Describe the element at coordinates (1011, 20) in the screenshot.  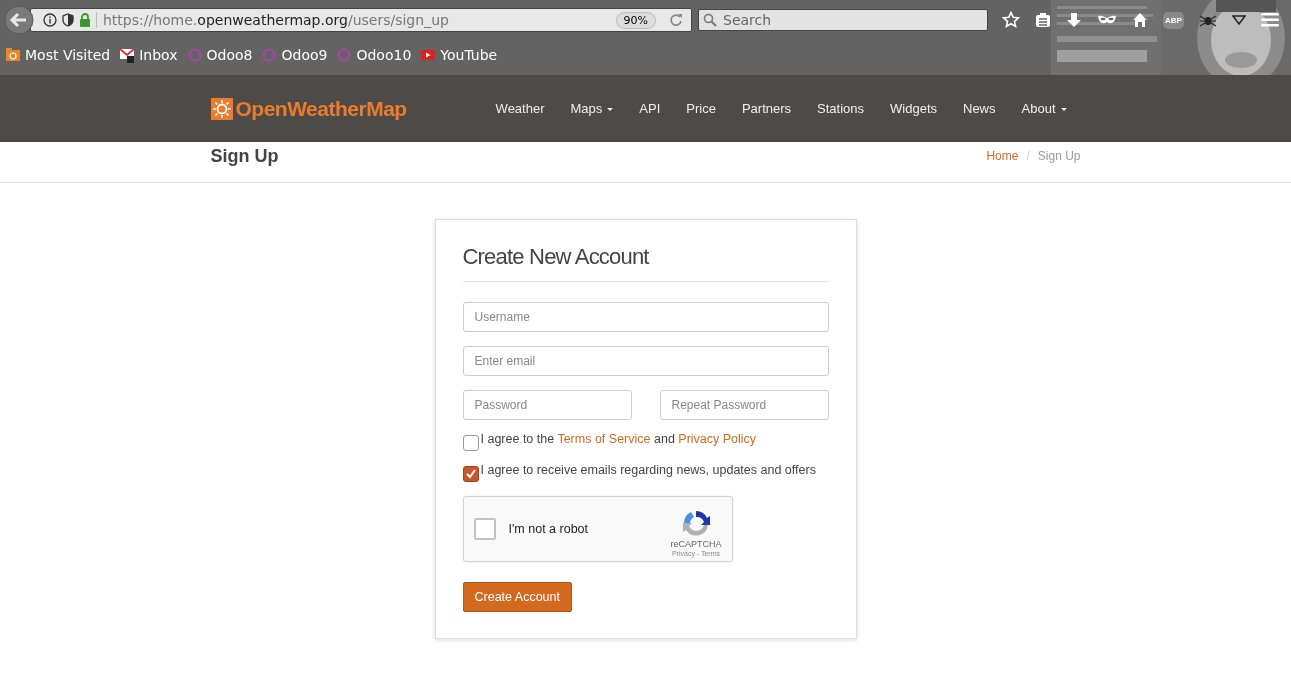
I see `bookmark-star-icon` at that location.